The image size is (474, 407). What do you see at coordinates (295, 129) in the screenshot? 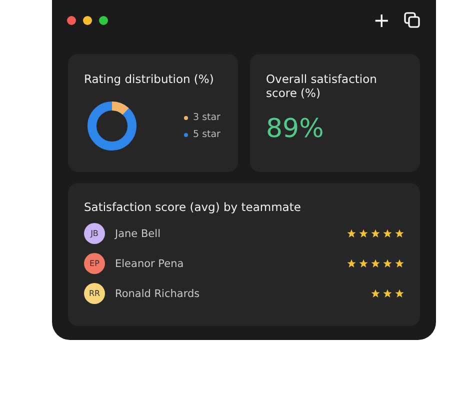
I see `score-value: 89%` at bounding box center [295, 129].